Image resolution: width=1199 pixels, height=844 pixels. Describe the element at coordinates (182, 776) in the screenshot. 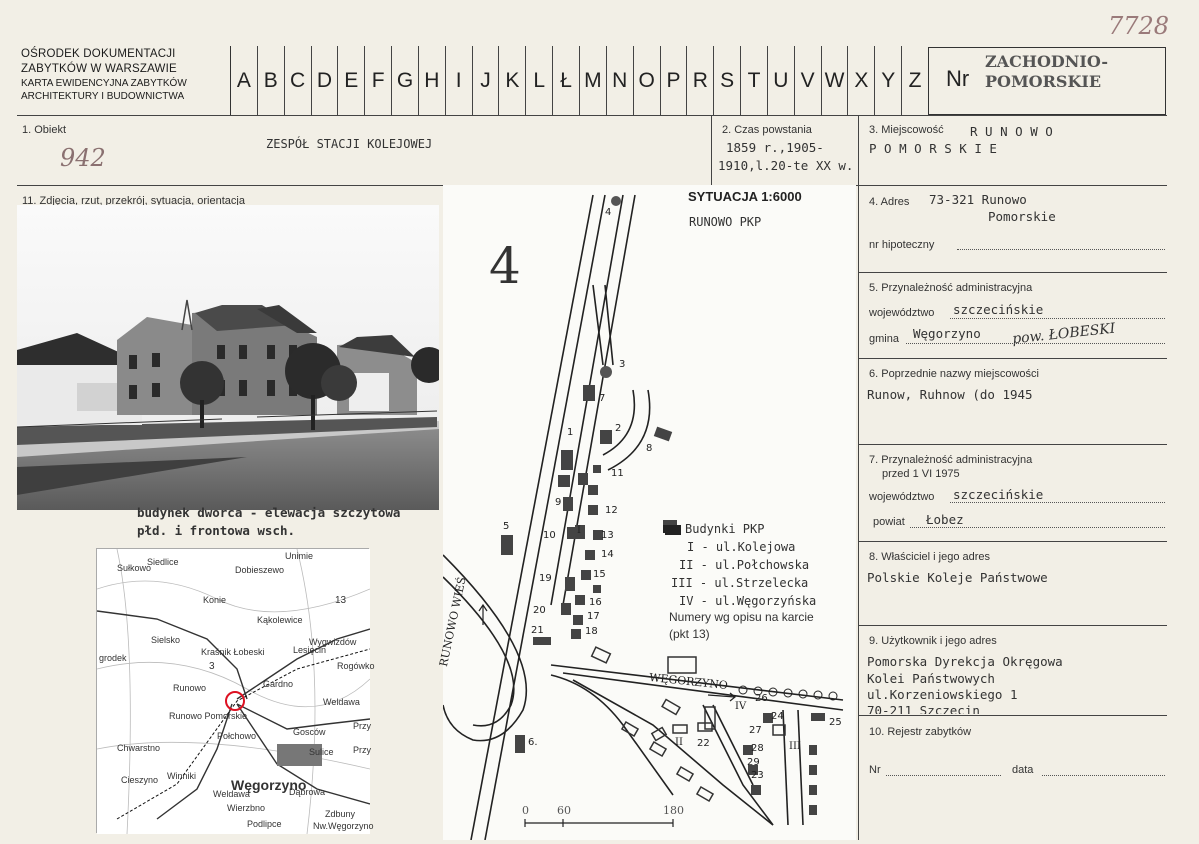

I see `map-place-label: Winniki` at that location.